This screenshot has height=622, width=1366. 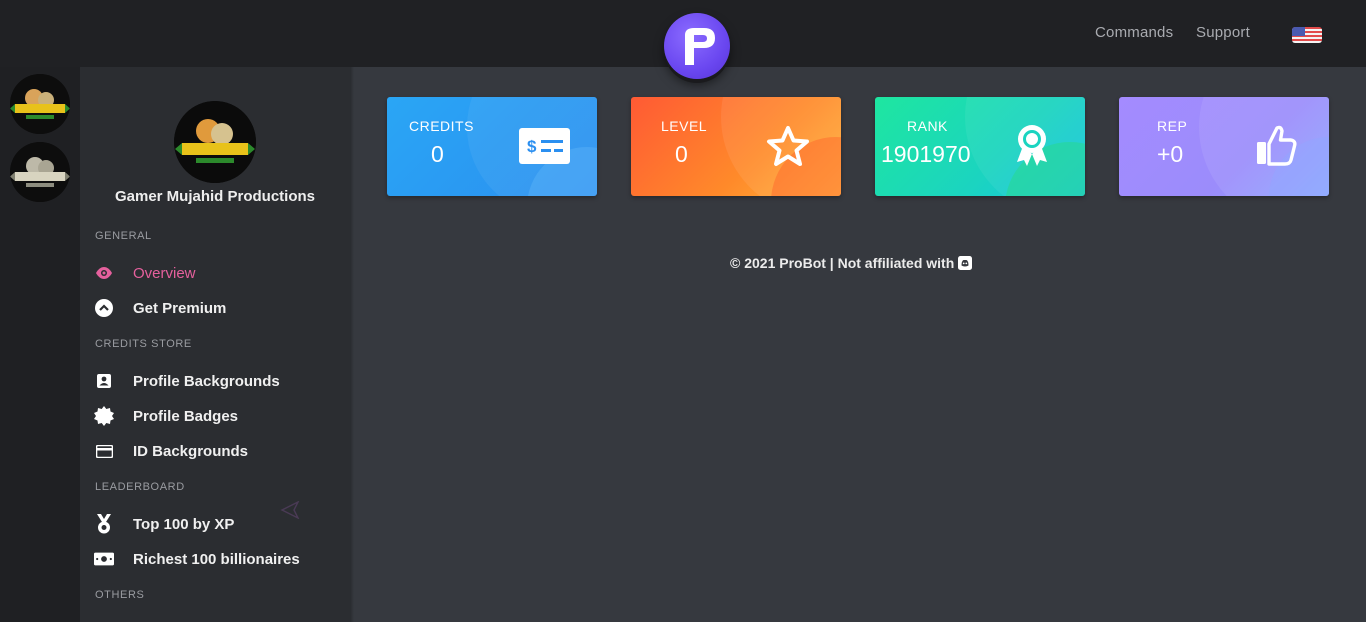 What do you see at coordinates (492, 146) in the screenshot?
I see `credits-card: CREDITS 0 $` at bounding box center [492, 146].